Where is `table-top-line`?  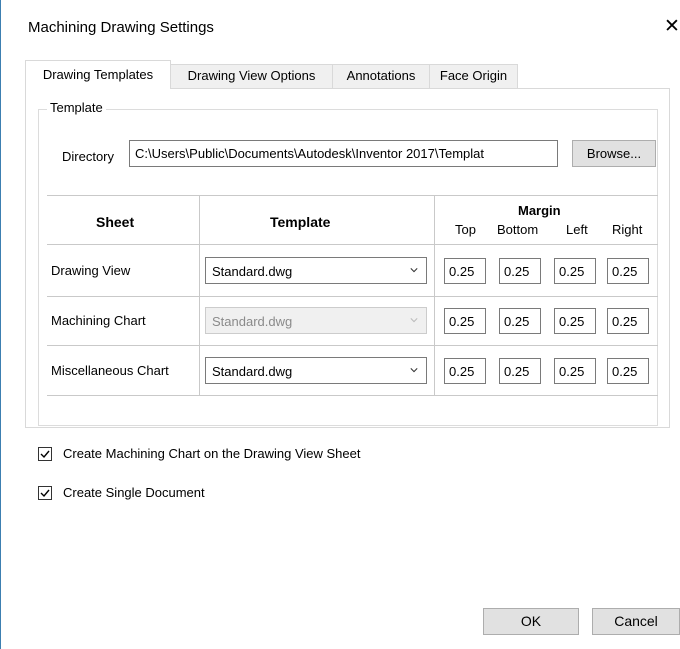
table-top-line is located at coordinates (352, 195).